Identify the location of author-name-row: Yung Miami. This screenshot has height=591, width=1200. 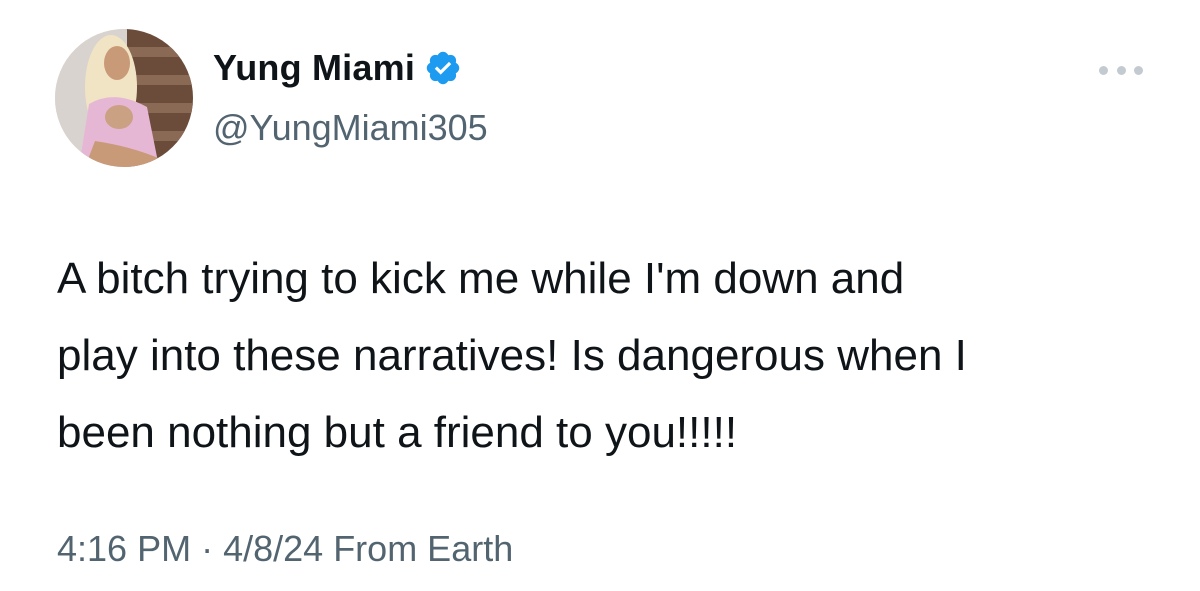
(337, 68).